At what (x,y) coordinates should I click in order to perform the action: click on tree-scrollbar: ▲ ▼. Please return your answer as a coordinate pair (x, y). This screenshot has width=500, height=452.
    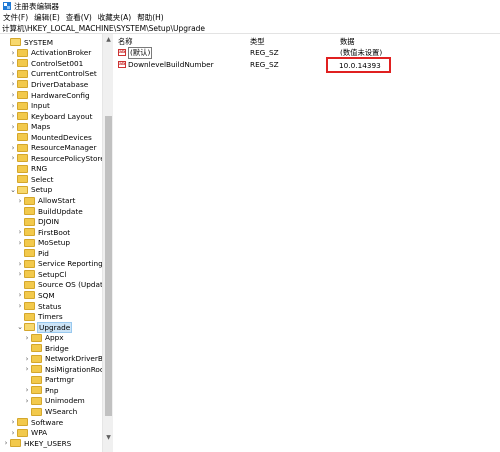
    Looking at the image, I should click on (107, 243).